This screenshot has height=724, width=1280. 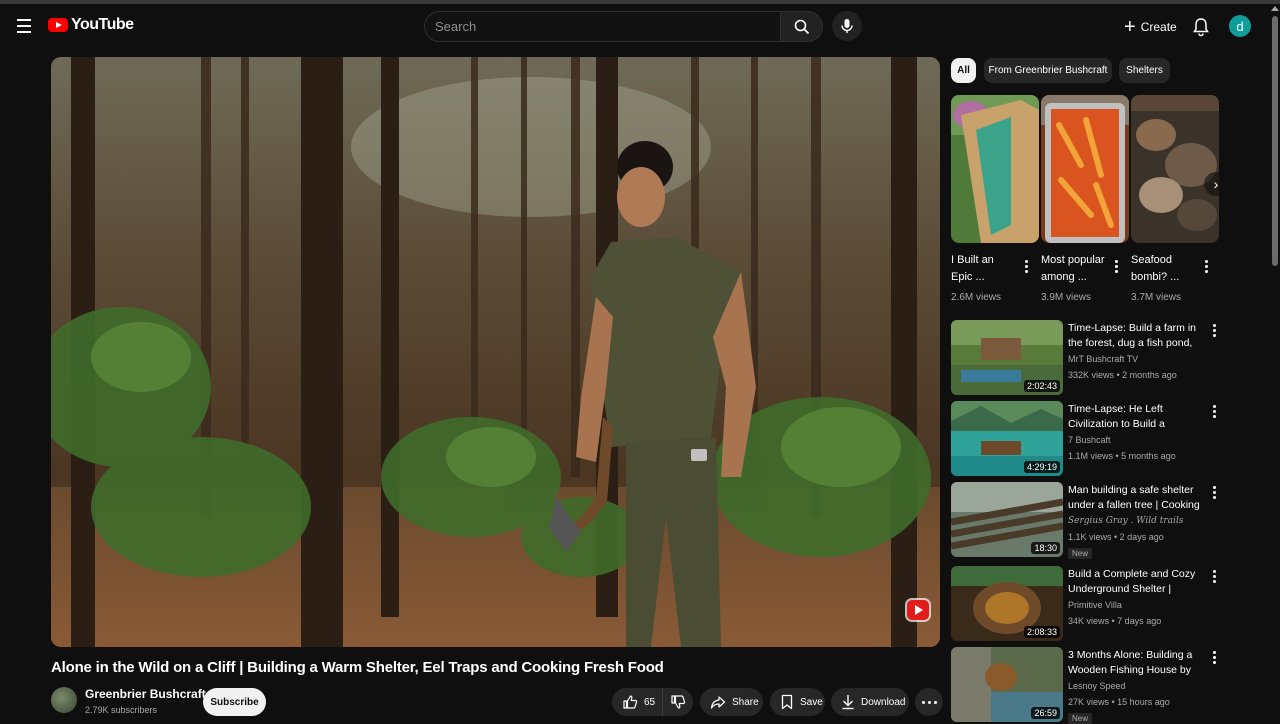 I want to click on video-meta: 332K views • 2 months ago, so click(x=1122, y=375).